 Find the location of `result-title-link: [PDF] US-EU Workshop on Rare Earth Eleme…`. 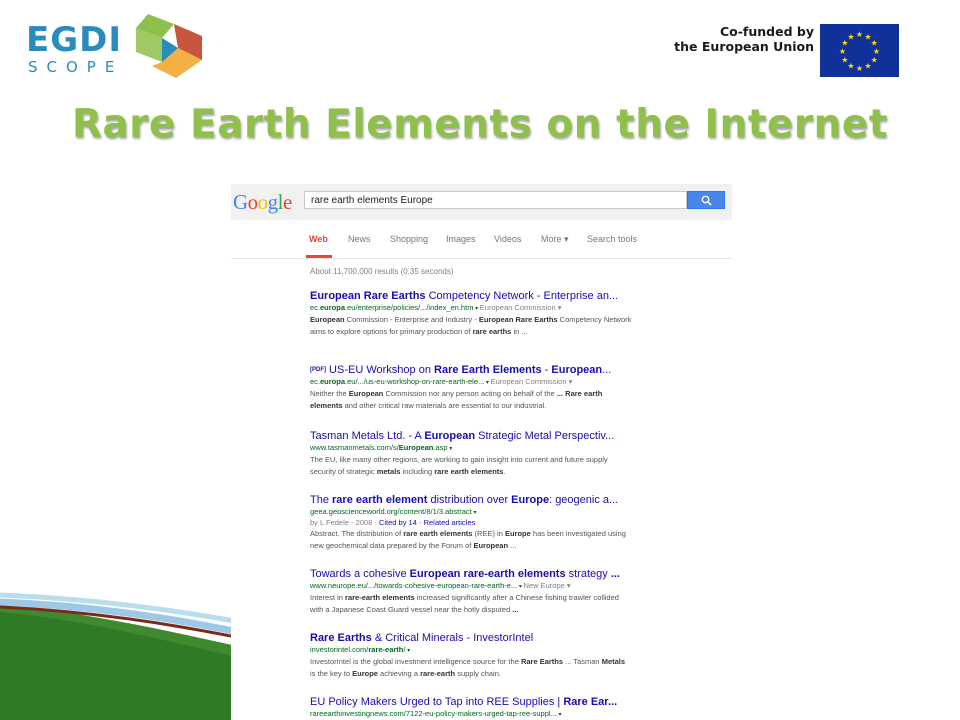

result-title-link: [PDF] US-EU Workshop on Rare Earth Eleme… is located at coordinates (520, 370).